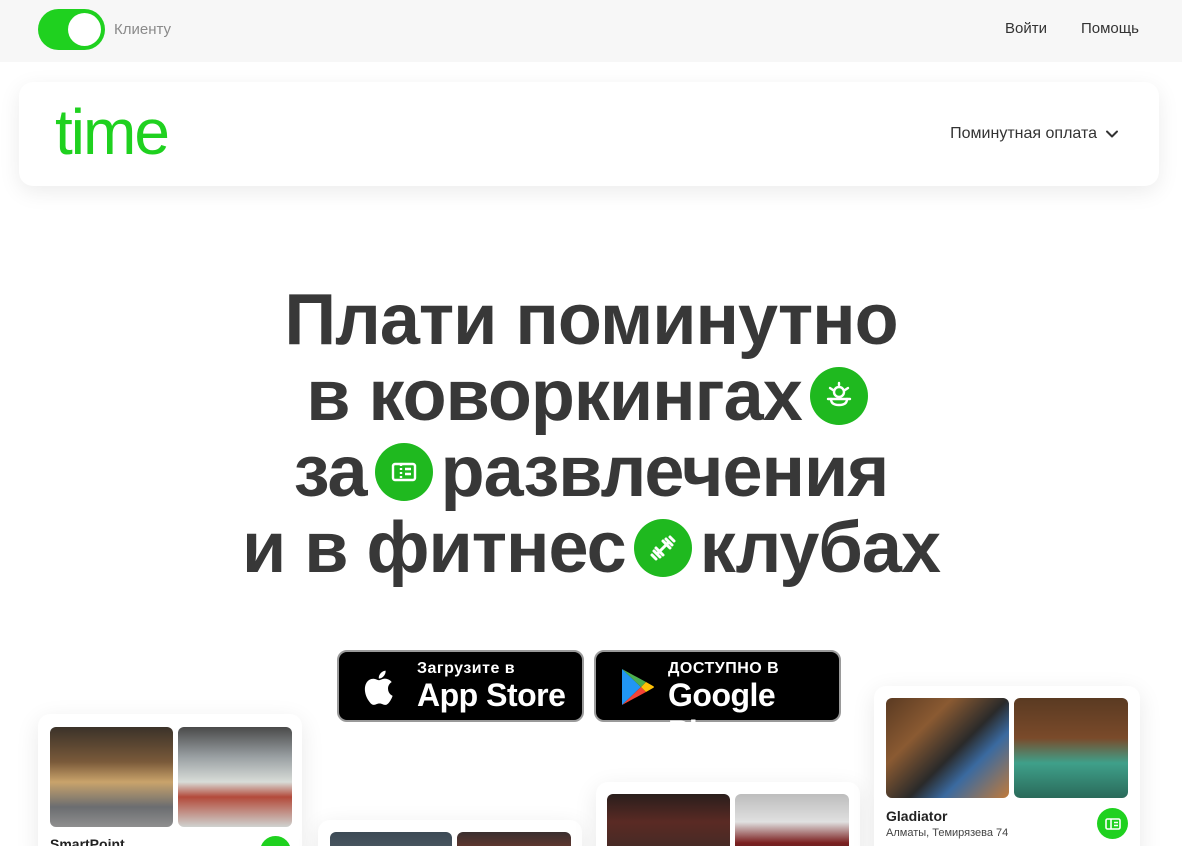 The height and width of the screenshot is (846, 1182). What do you see at coordinates (1112, 134) in the screenshot?
I see `chevron-down-icon` at bounding box center [1112, 134].